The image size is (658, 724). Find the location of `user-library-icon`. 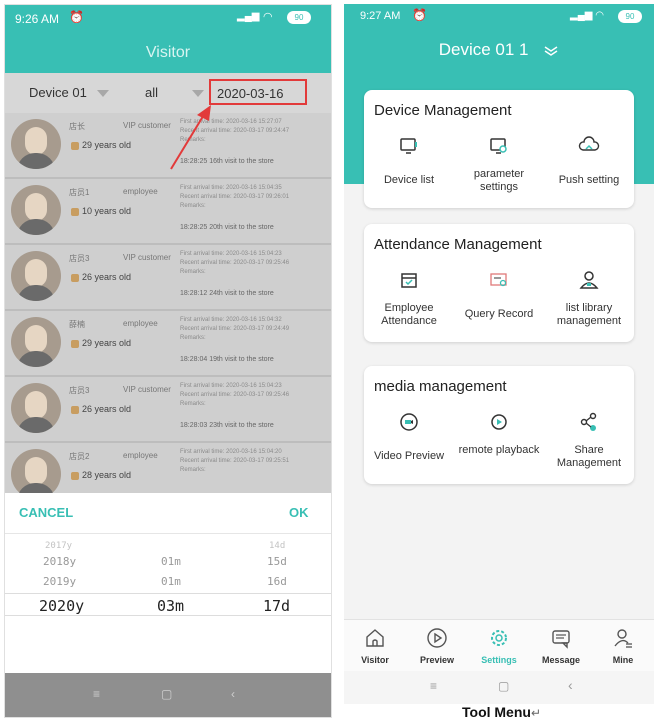

user-library-icon is located at coordinates (589, 280).